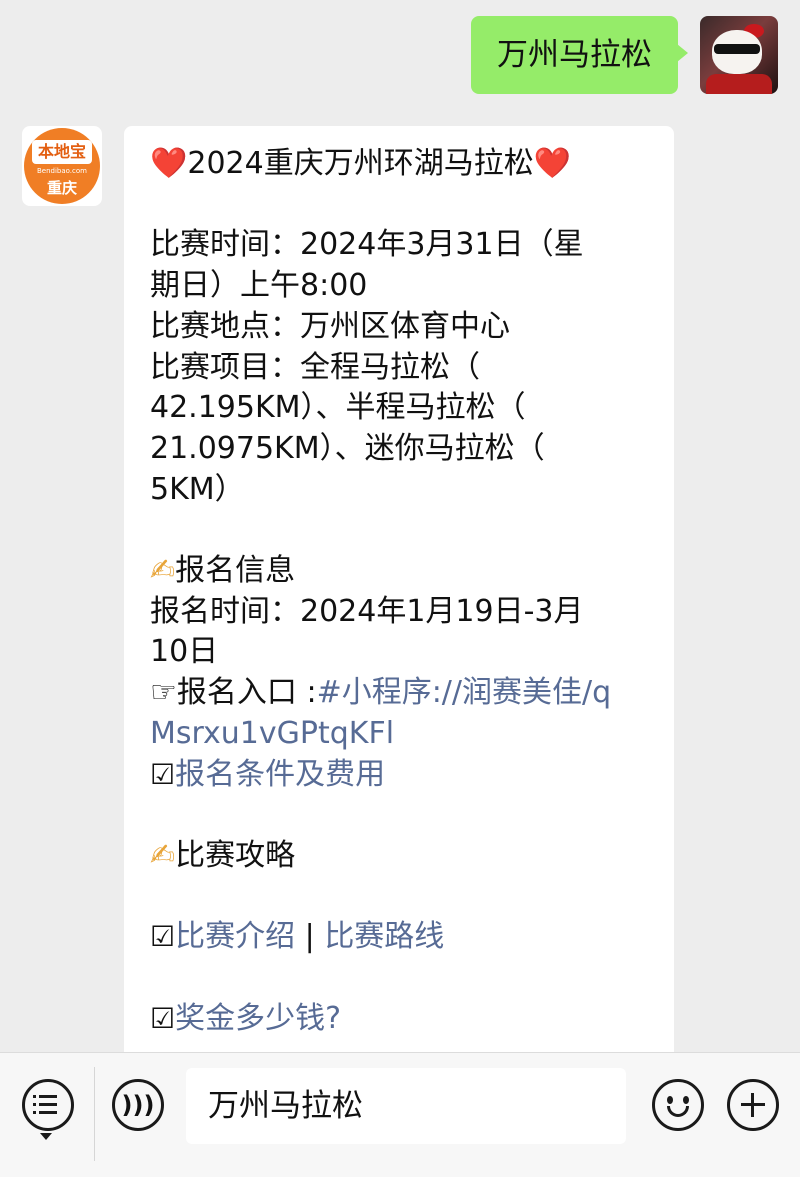  What do you see at coordinates (384, 936) in the screenshot?
I see `route-link: 比赛路线` at bounding box center [384, 936].